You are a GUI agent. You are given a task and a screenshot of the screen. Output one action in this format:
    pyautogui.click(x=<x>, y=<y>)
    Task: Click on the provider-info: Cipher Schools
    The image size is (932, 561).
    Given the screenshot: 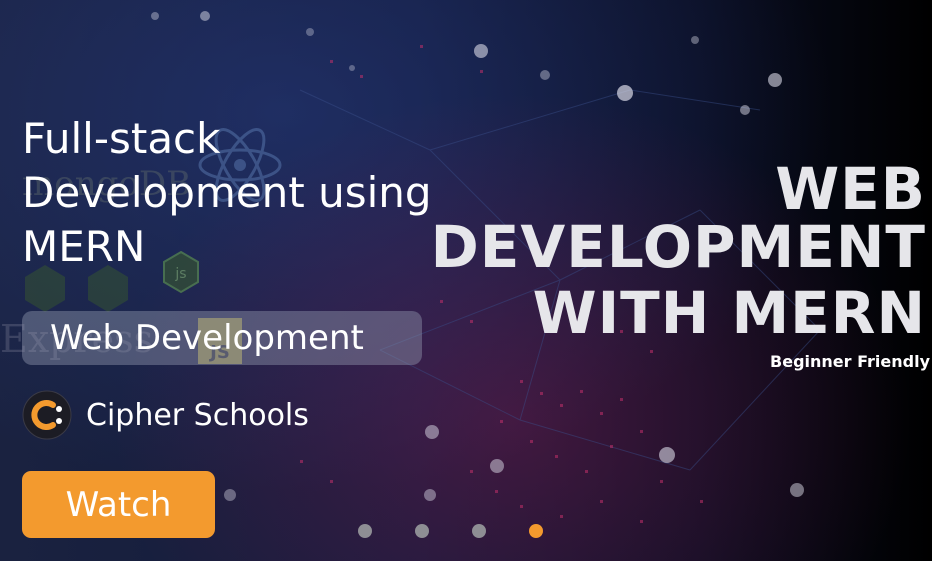 What is the action you would take?
    pyautogui.click(x=165, y=415)
    